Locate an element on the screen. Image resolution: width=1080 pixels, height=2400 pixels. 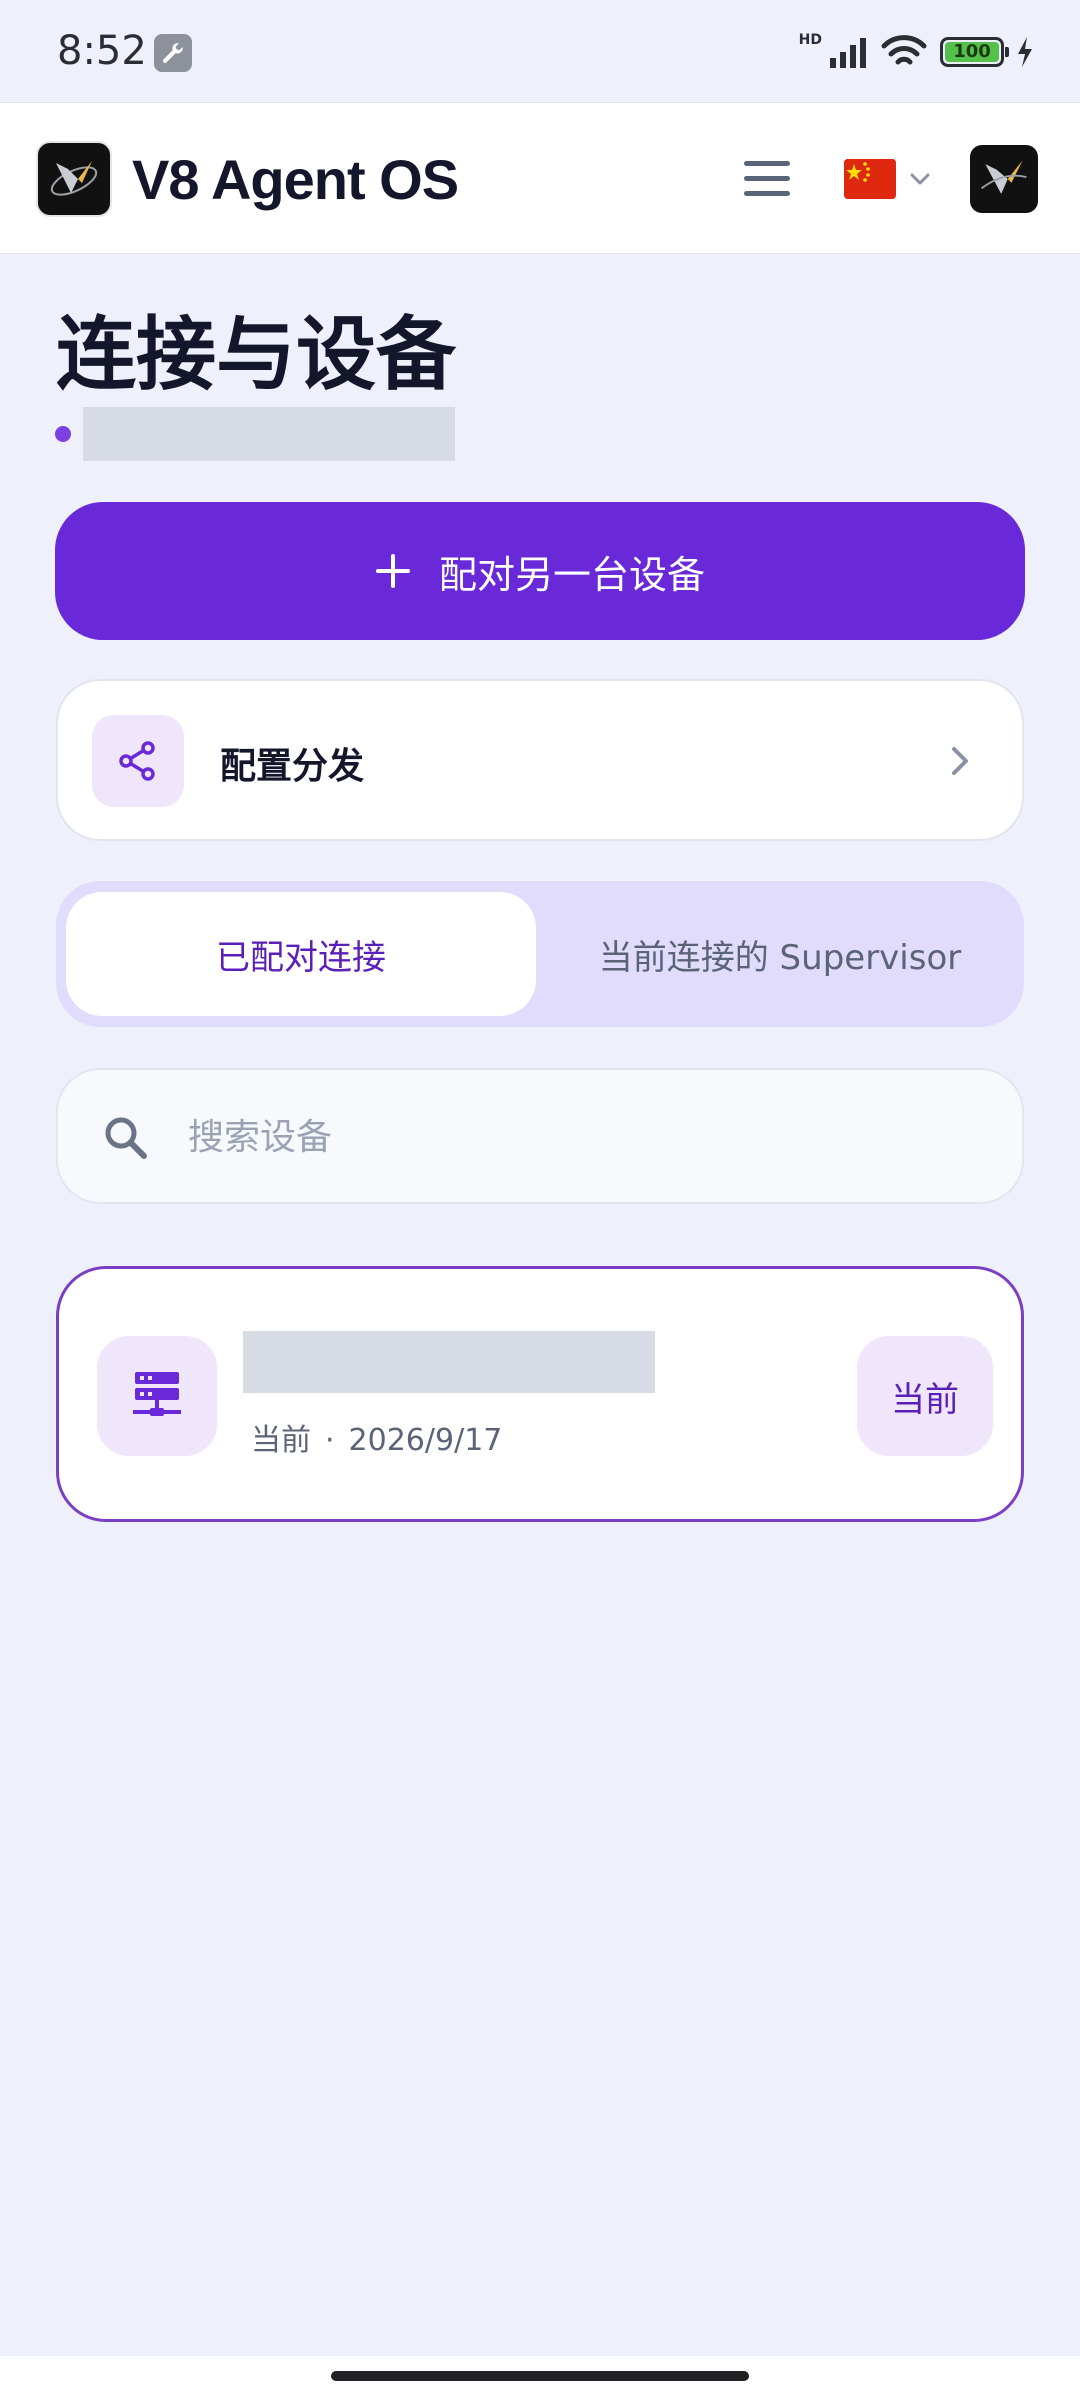
device-meta: 当前 · 2026/9/17 is located at coordinates (377, 1440).